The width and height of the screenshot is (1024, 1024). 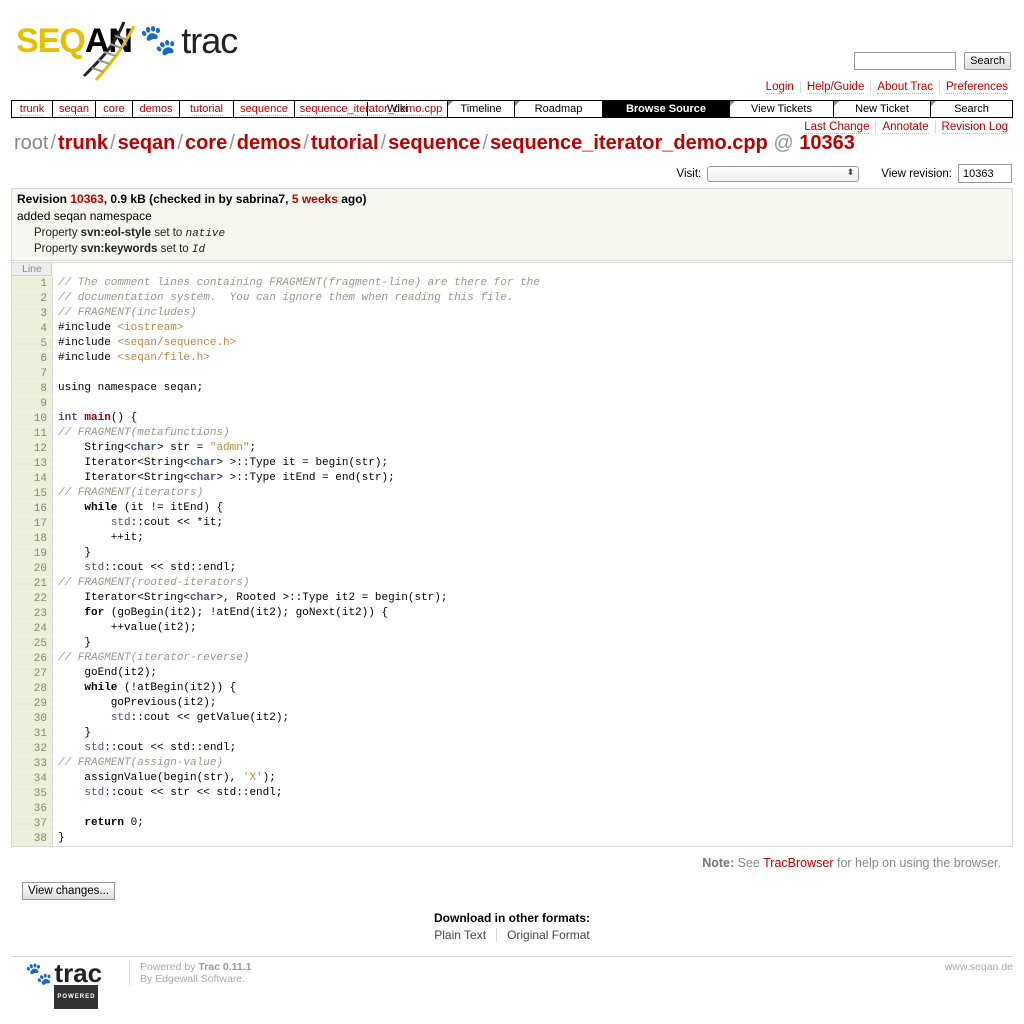 What do you see at coordinates (32, 688) in the screenshot?
I see `line-number: 28` at bounding box center [32, 688].